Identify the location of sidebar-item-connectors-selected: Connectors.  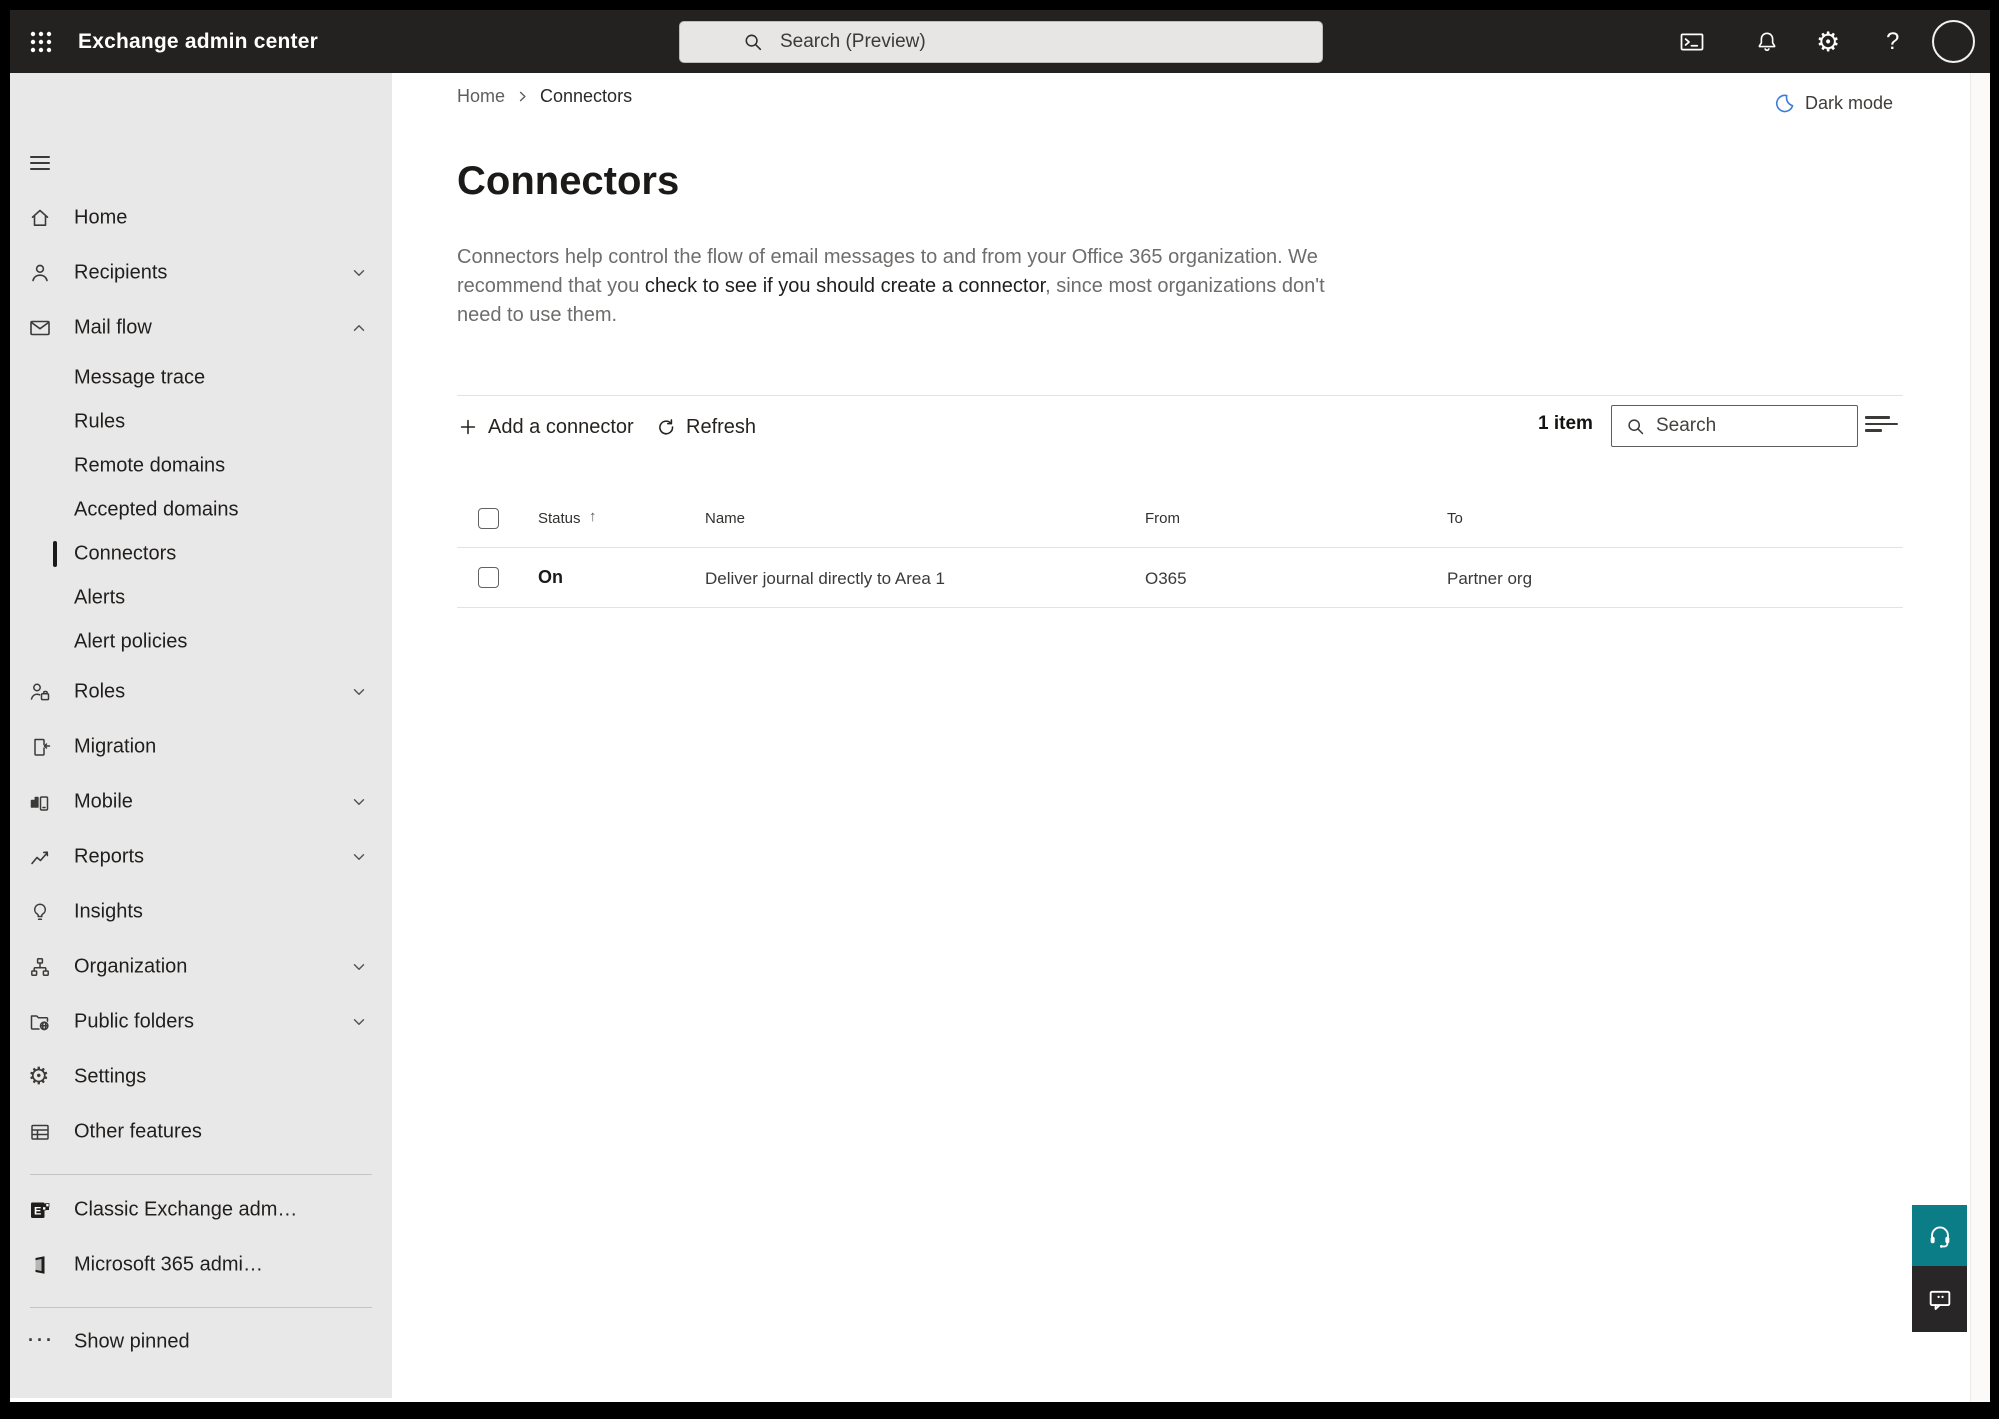
(201, 554).